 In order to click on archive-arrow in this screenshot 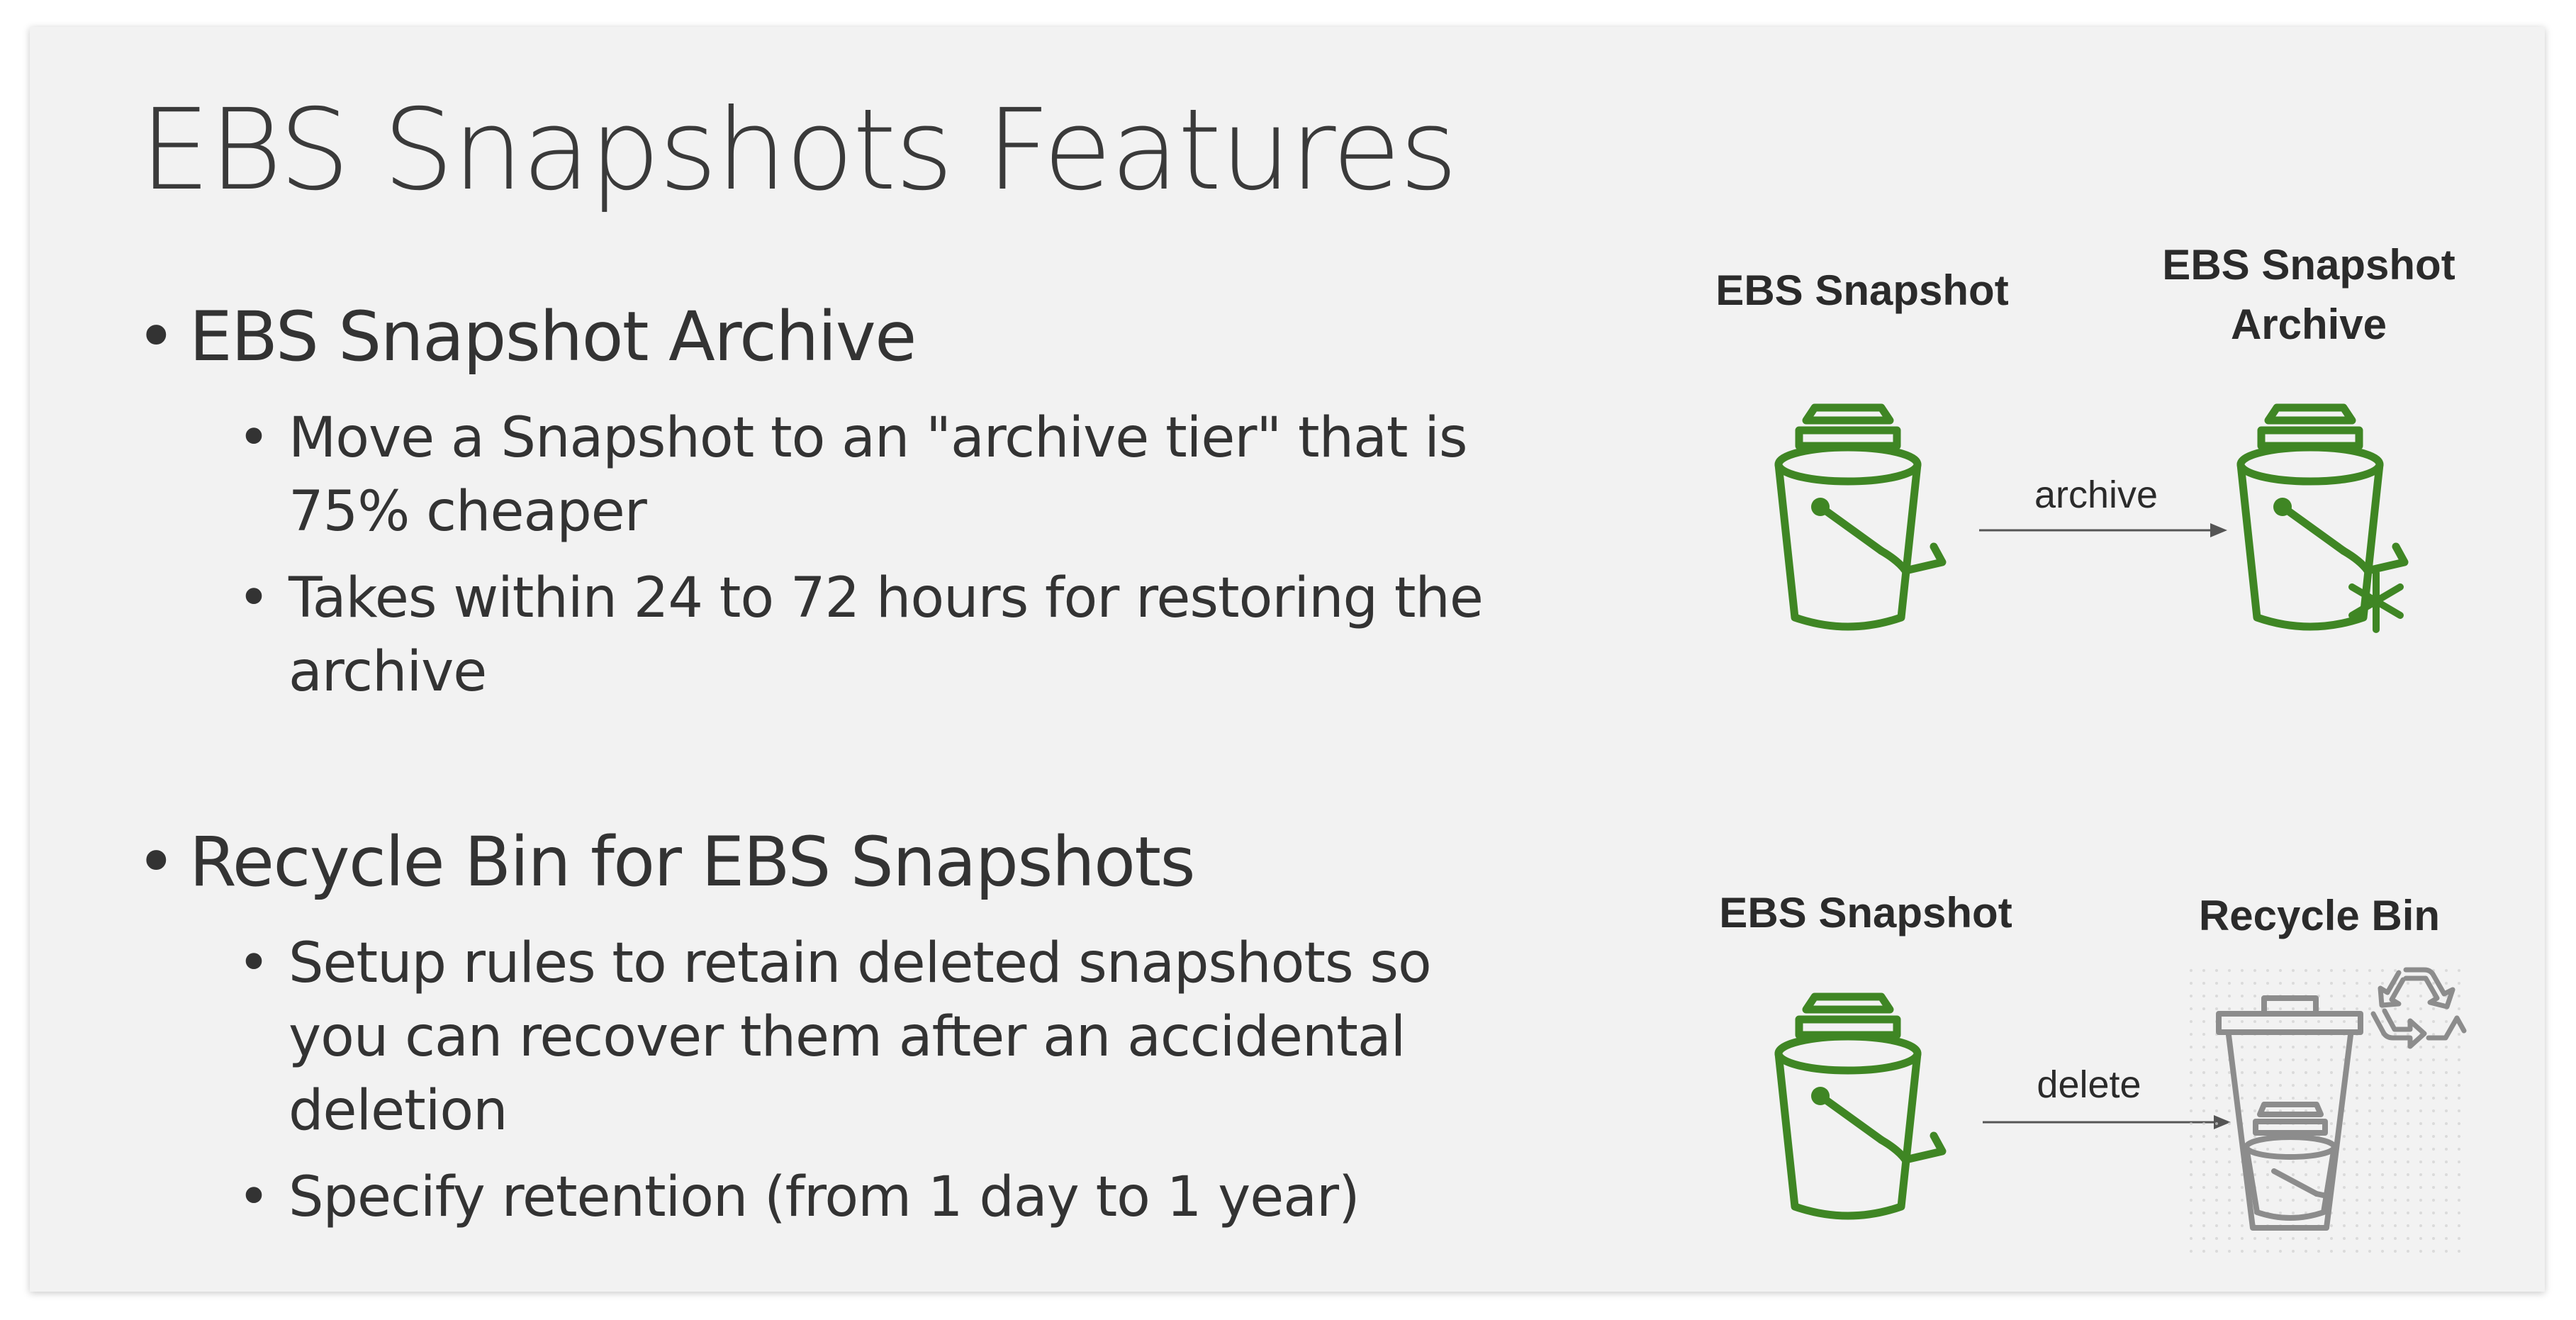, I will do `click(2103, 530)`.